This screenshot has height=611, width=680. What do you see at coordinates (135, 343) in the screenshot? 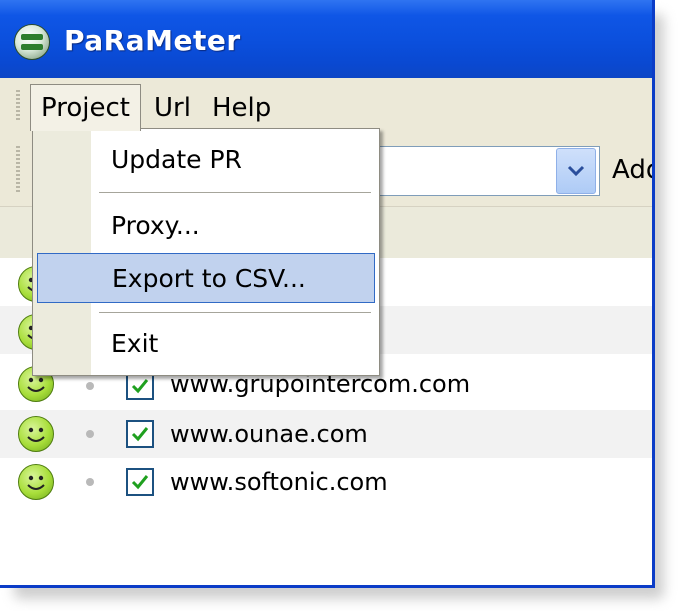
I see `menu-item-label: Exit` at bounding box center [135, 343].